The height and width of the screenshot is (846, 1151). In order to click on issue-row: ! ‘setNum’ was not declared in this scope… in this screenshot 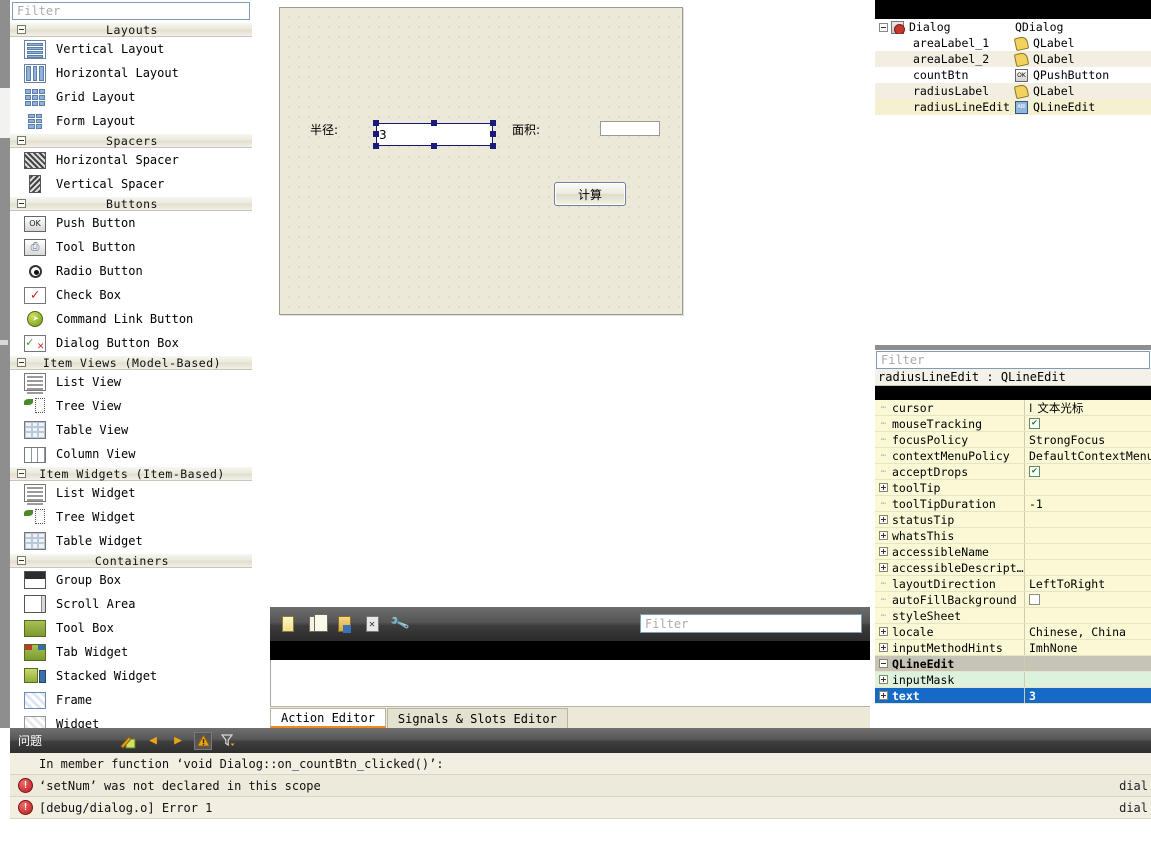, I will do `click(580, 786)`.